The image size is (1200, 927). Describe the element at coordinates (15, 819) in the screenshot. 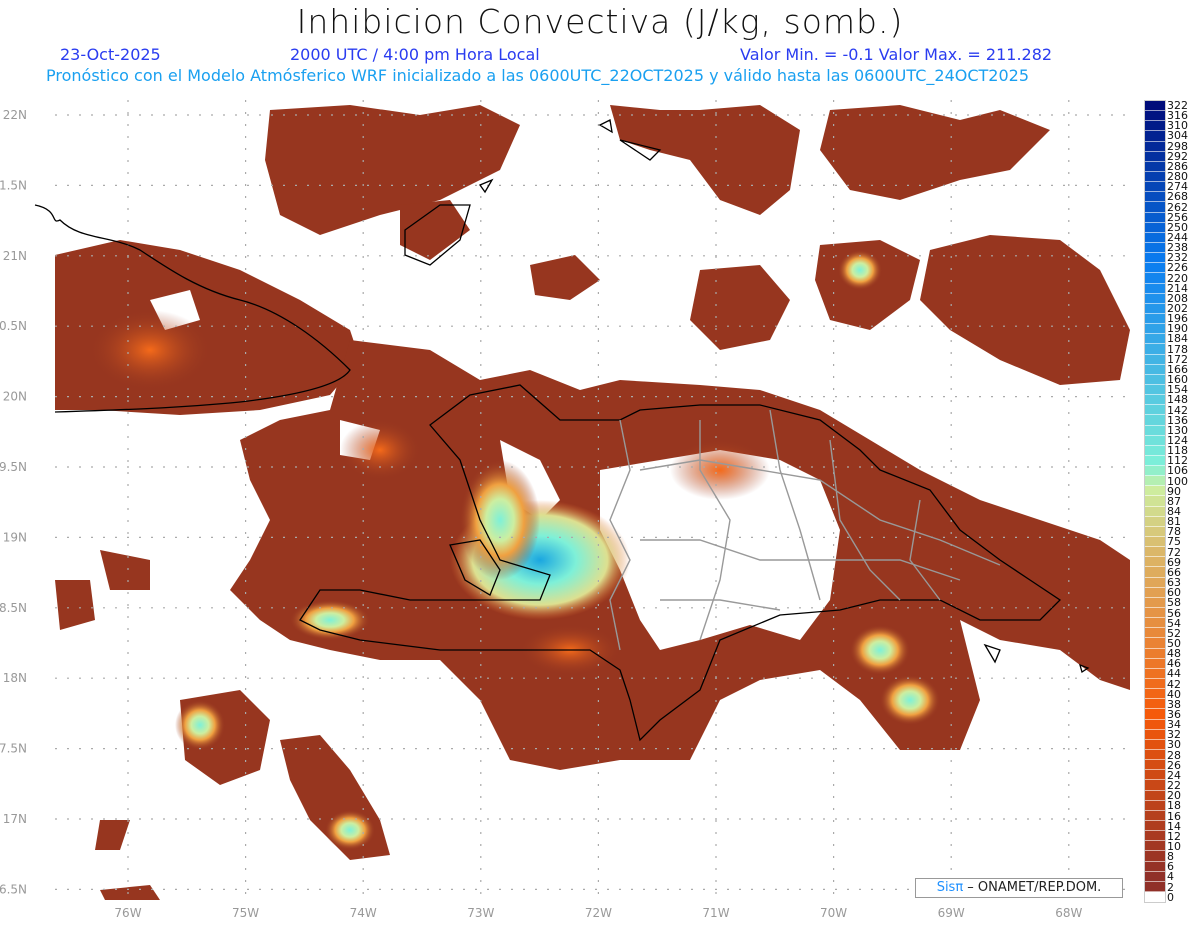

I see `lat-label: 17N` at that location.